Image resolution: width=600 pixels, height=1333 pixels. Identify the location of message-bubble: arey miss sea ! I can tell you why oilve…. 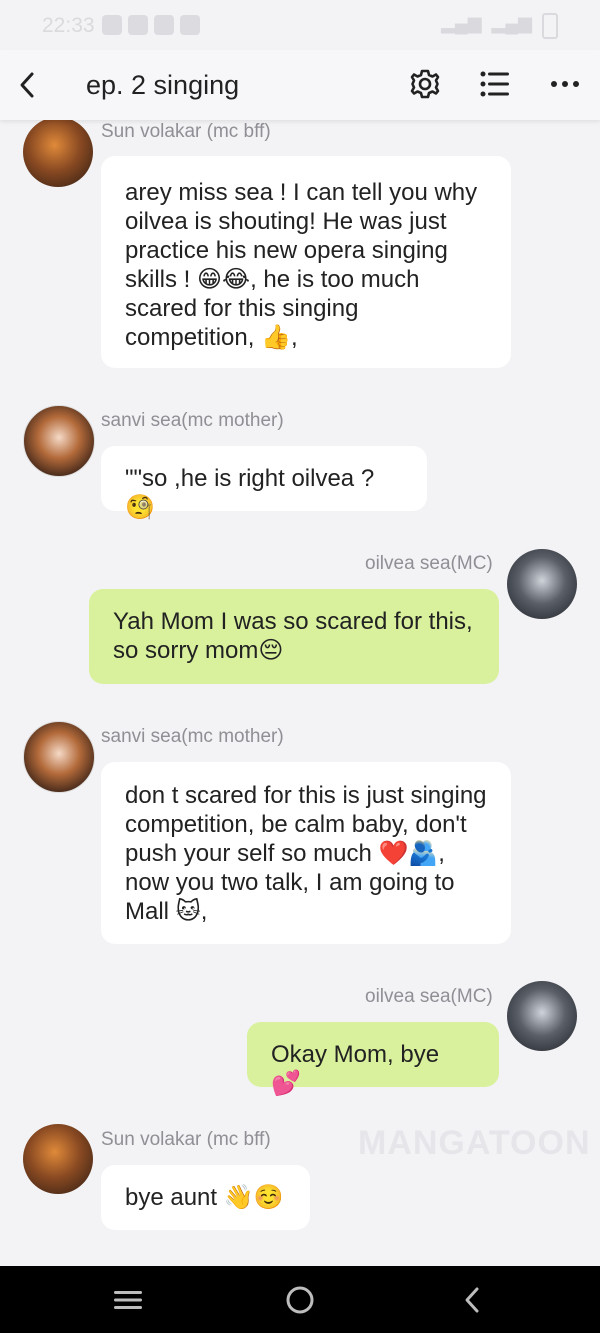
(306, 262).